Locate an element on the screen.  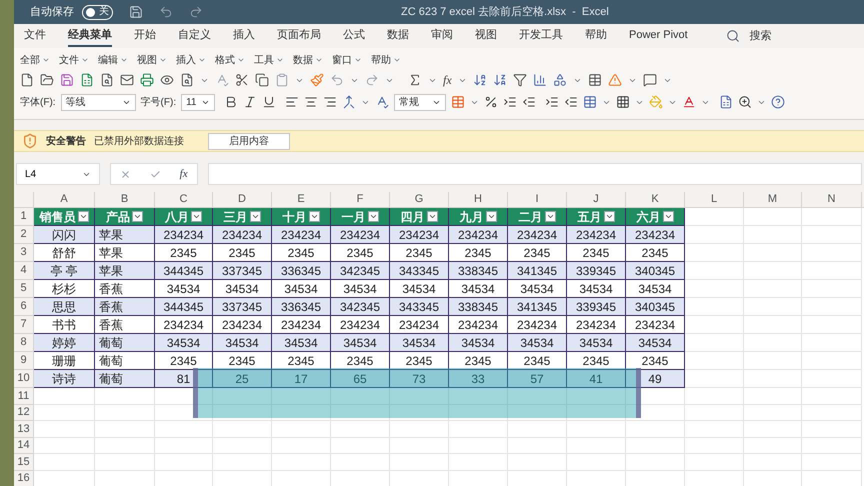
redo-icon is located at coordinates (196, 12).